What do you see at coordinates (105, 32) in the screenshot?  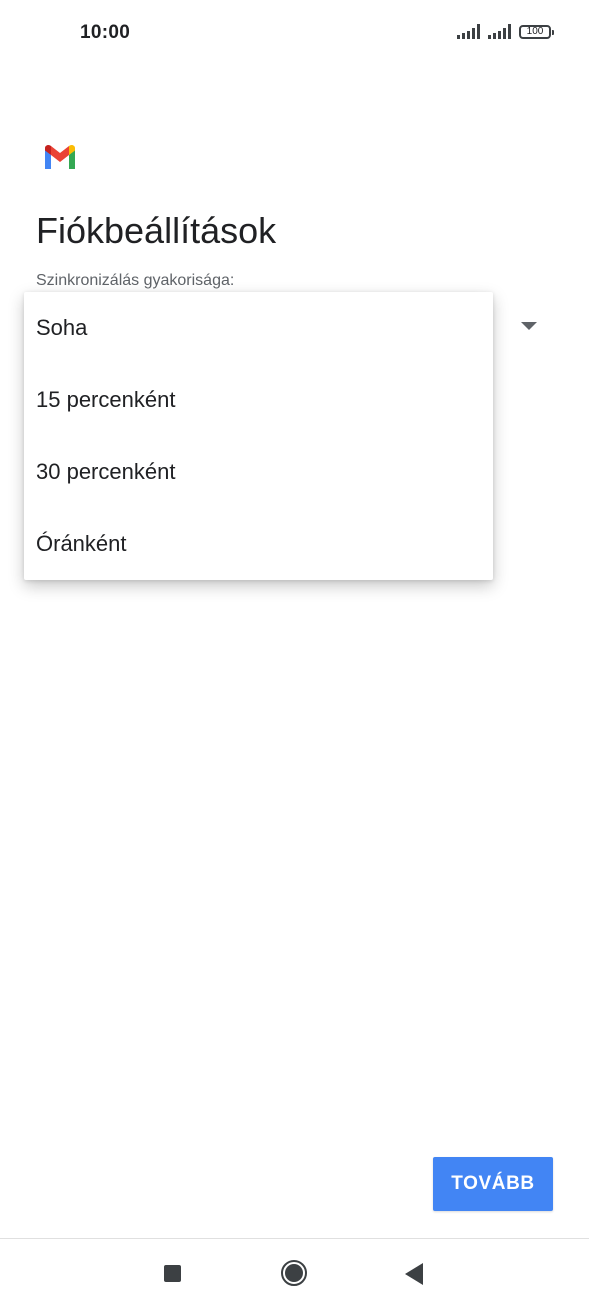 I see `status-time: 10:00` at bounding box center [105, 32].